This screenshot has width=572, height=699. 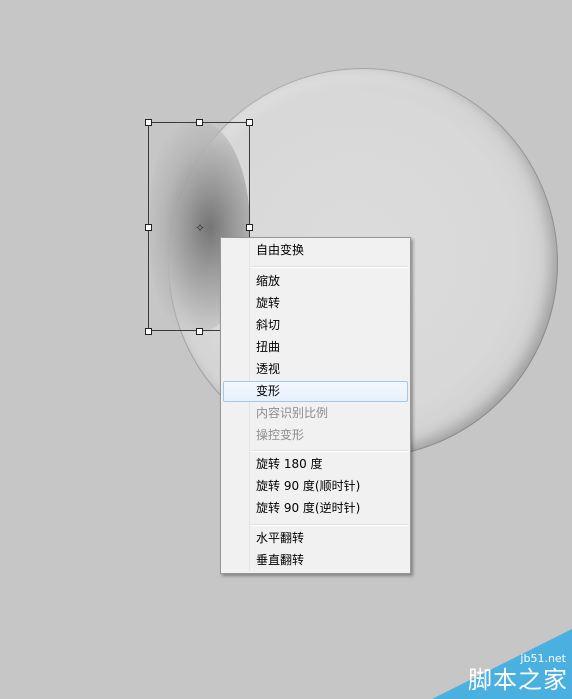 I want to click on transform-handle-top-left, so click(x=148, y=122).